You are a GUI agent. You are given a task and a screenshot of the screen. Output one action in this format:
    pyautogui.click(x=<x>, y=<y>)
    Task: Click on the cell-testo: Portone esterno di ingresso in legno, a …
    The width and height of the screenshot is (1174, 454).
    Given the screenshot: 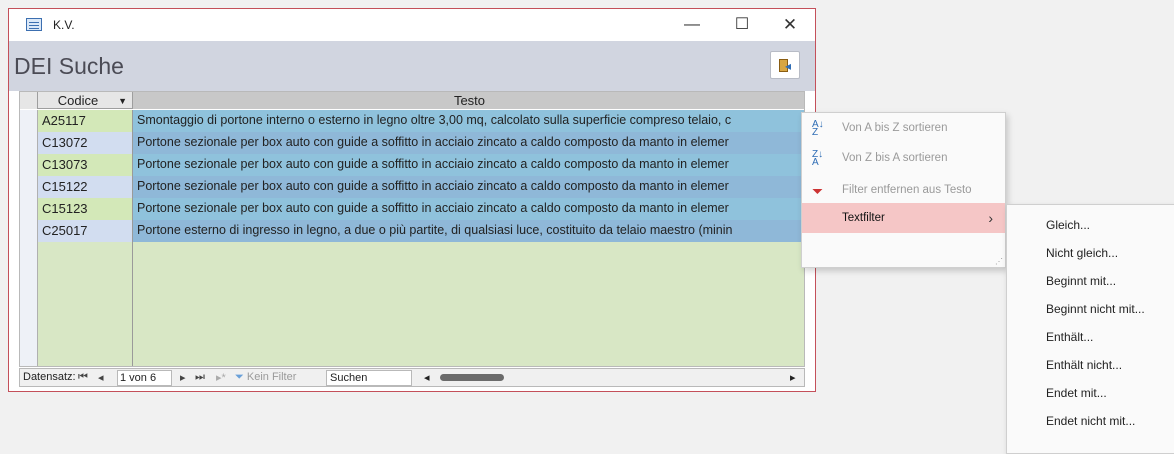 What is the action you would take?
    pyautogui.click(x=468, y=231)
    